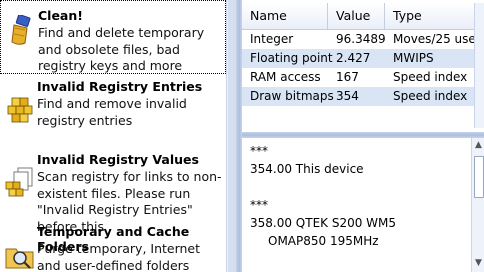 This screenshot has height=272, width=484. What do you see at coordinates (479, 177) in the screenshot?
I see `log-scrollbar-thumb` at bounding box center [479, 177].